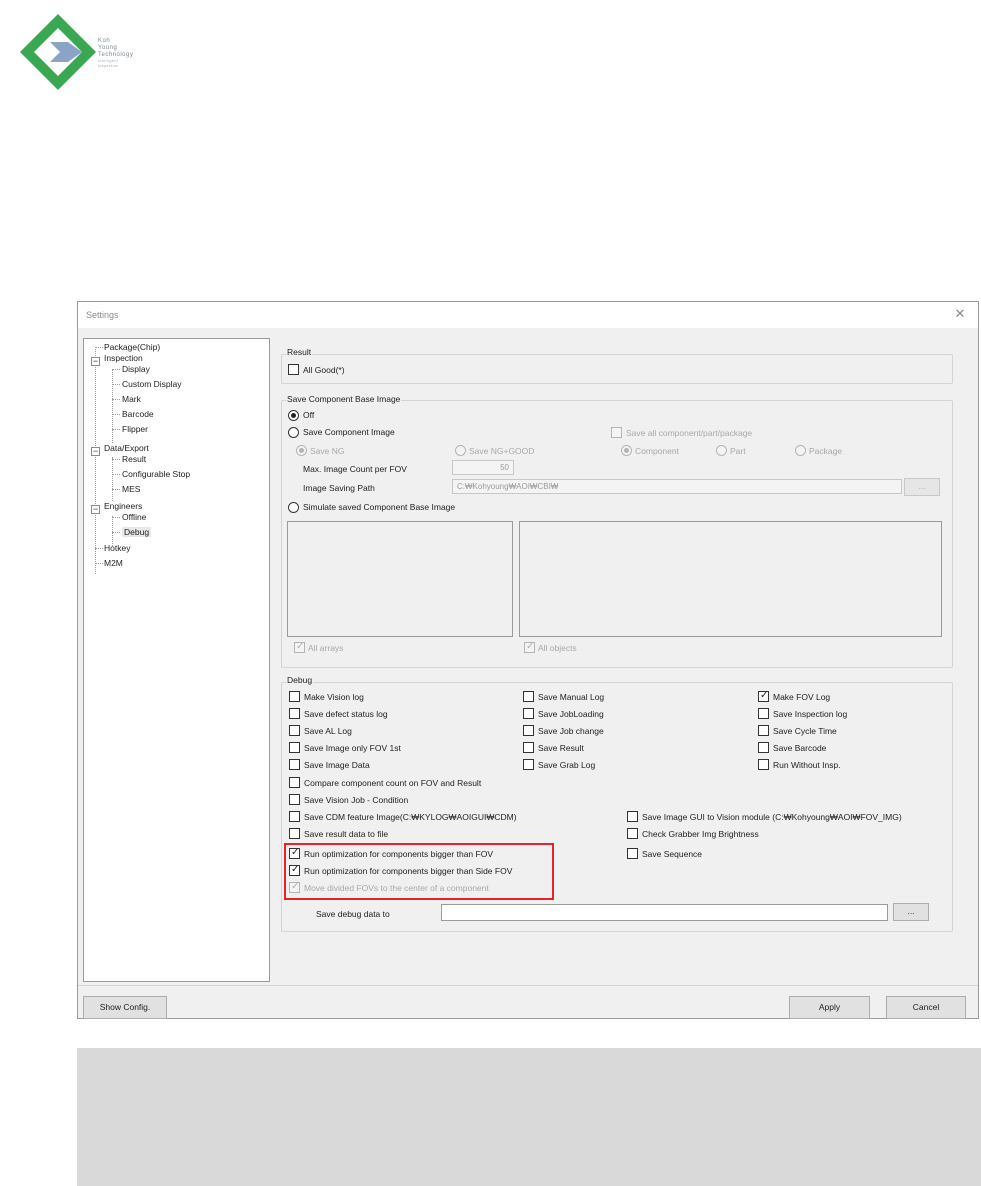 The image size is (981, 1186). What do you see at coordinates (138, 414) in the screenshot?
I see `tree-item-barcode: Barcode` at bounding box center [138, 414].